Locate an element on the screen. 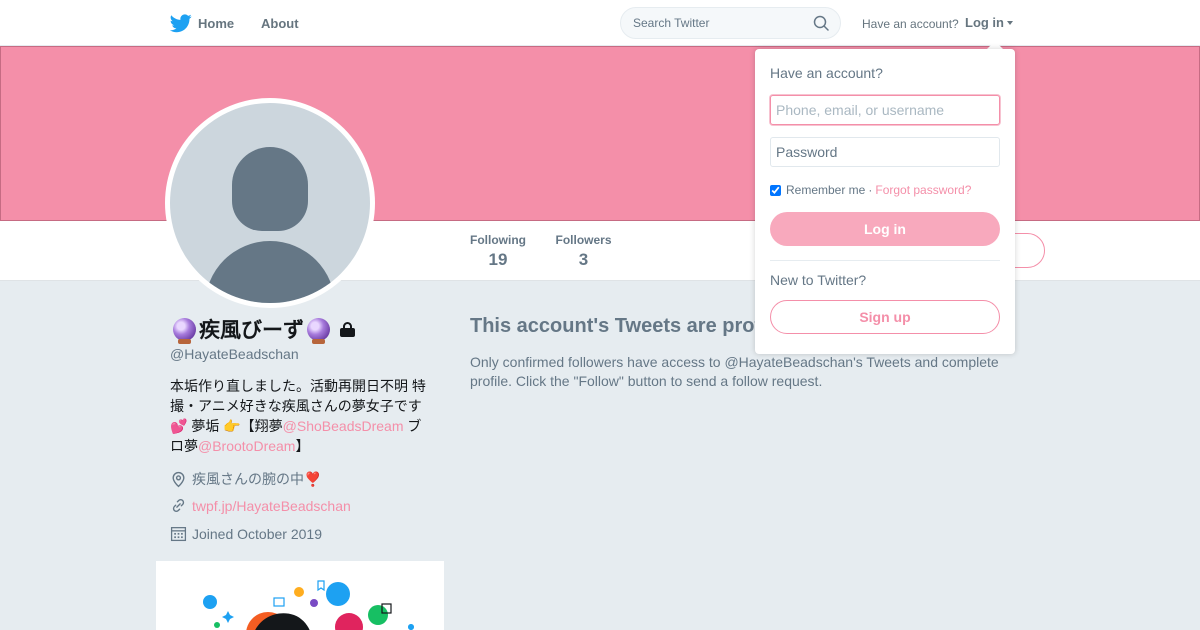 The width and height of the screenshot is (1200, 630). forgot-password-link: Forgot password? is located at coordinates (923, 190).